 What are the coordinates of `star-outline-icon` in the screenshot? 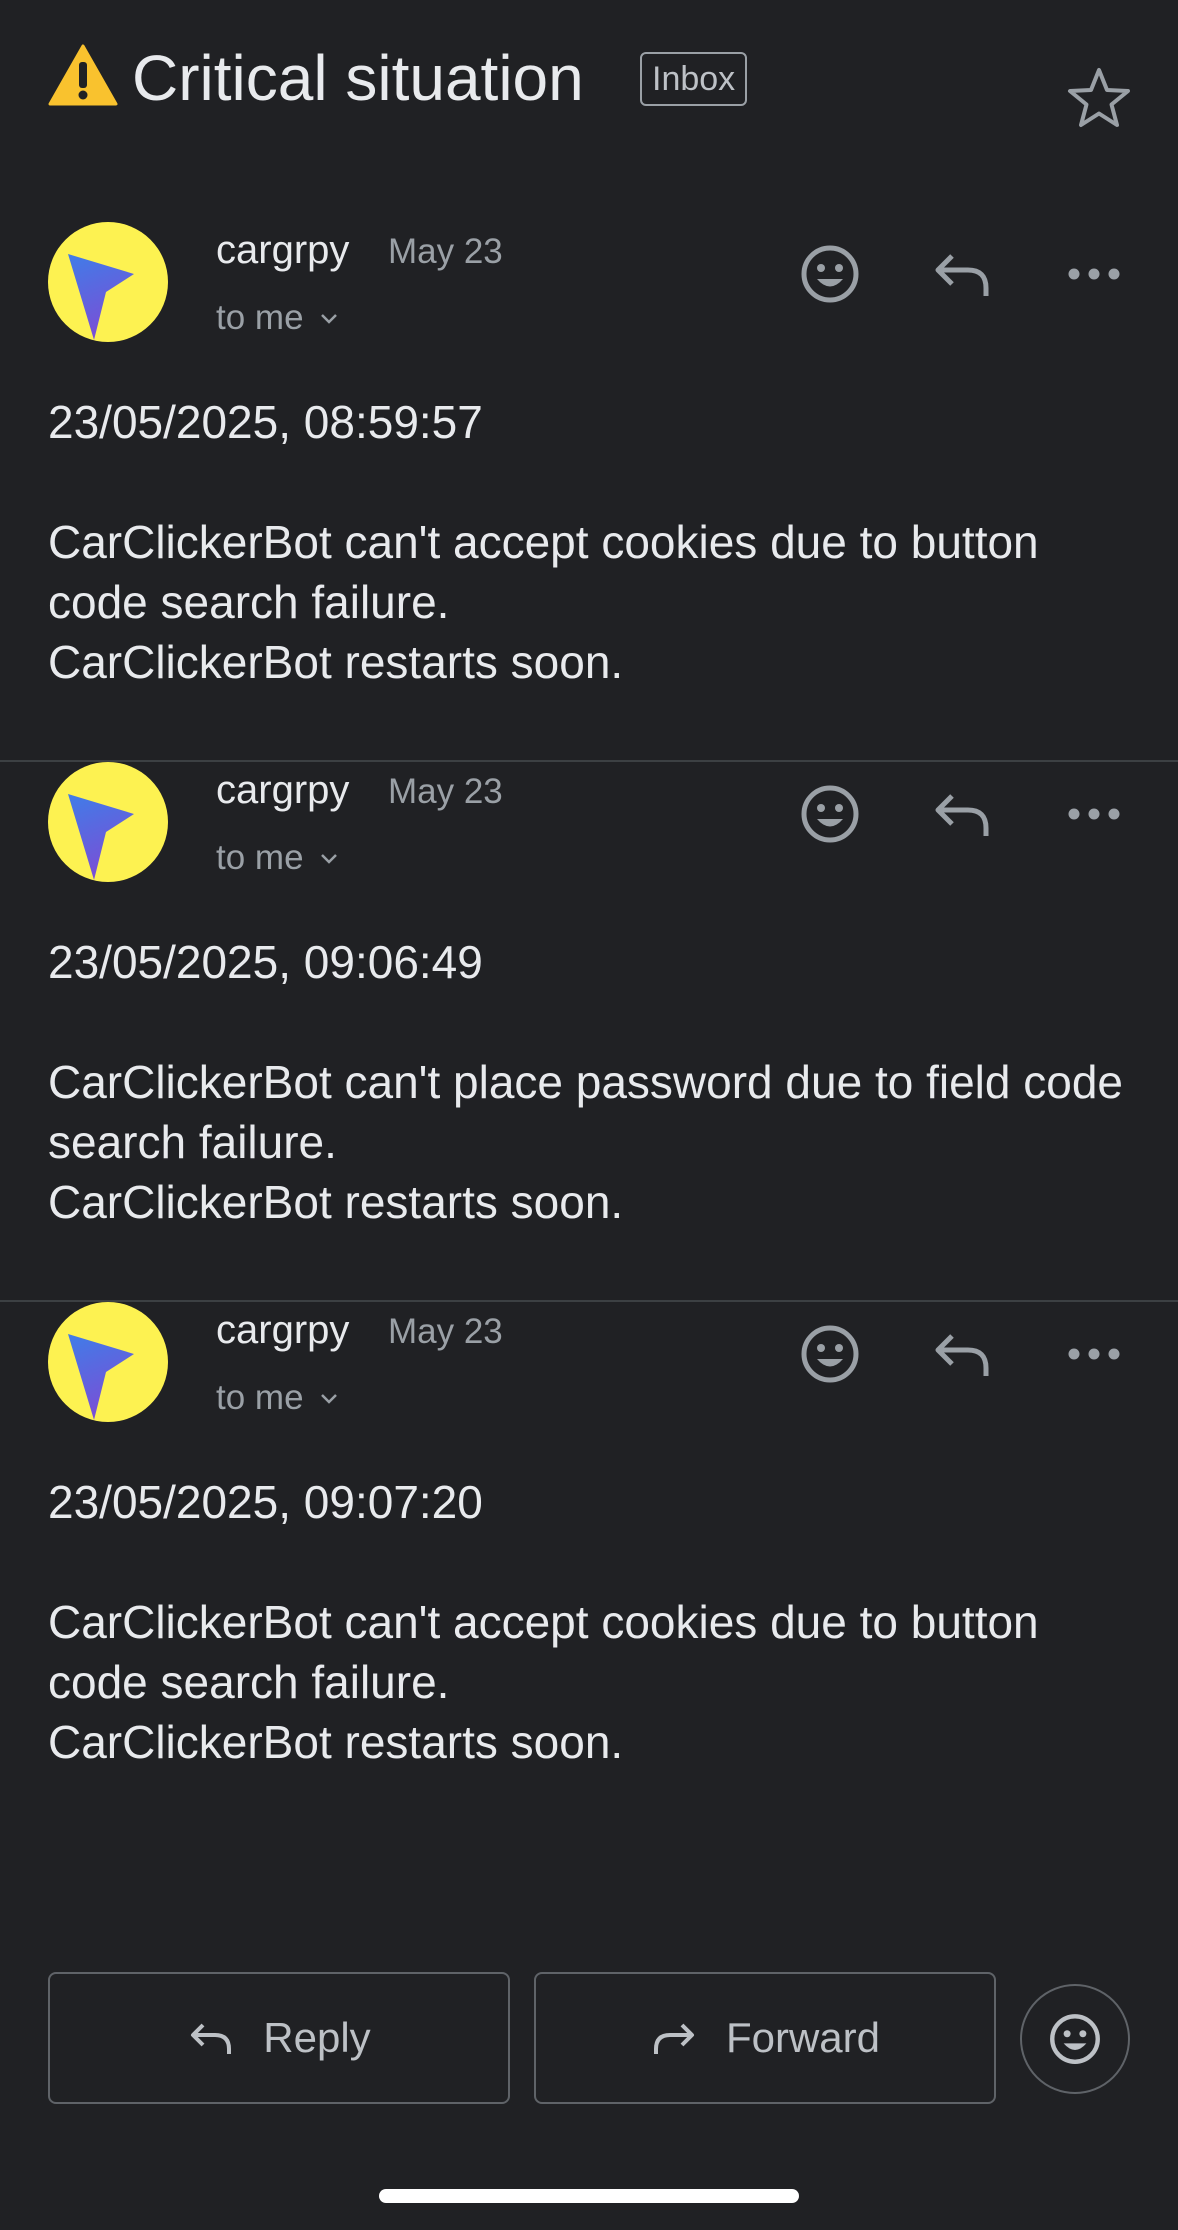 It's located at (1099, 99).